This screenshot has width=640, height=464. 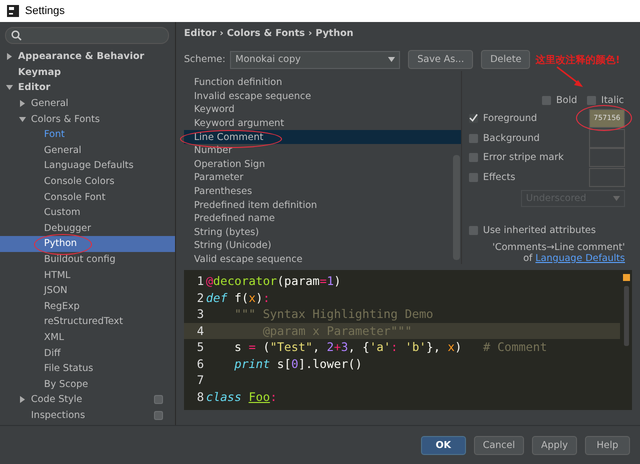 I want to click on attribute-item: String (bytes), so click(x=322, y=233).